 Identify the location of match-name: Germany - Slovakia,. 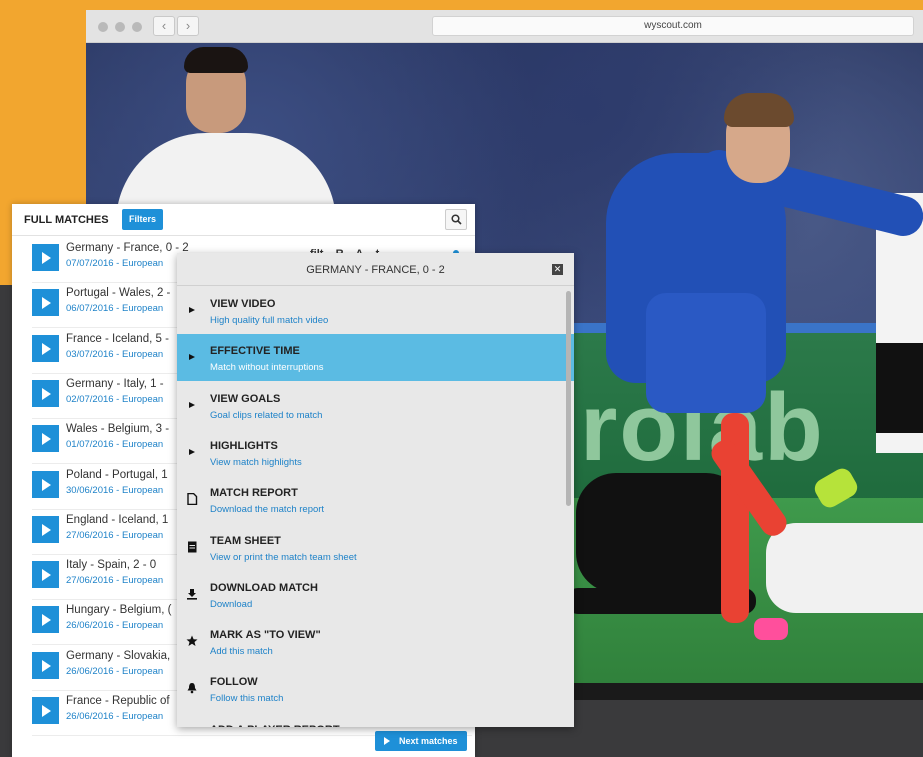
(118, 655).